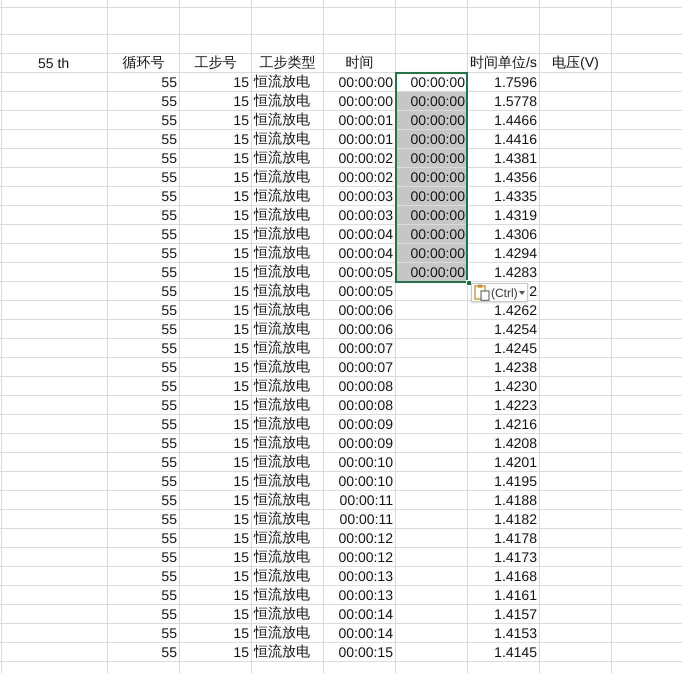 This screenshot has height=673, width=682. Describe the element at coordinates (366, 595) in the screenshot. I see `table-cell-text: 00:00:13` at that location.